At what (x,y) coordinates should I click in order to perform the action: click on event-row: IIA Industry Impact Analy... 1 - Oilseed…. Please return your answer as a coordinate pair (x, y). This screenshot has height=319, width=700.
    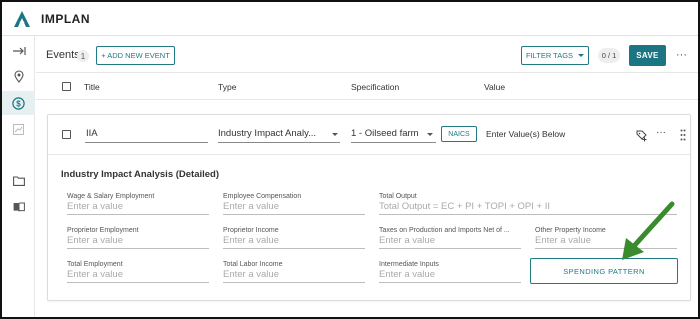
    Looking at the image, I should click on (369, 135).